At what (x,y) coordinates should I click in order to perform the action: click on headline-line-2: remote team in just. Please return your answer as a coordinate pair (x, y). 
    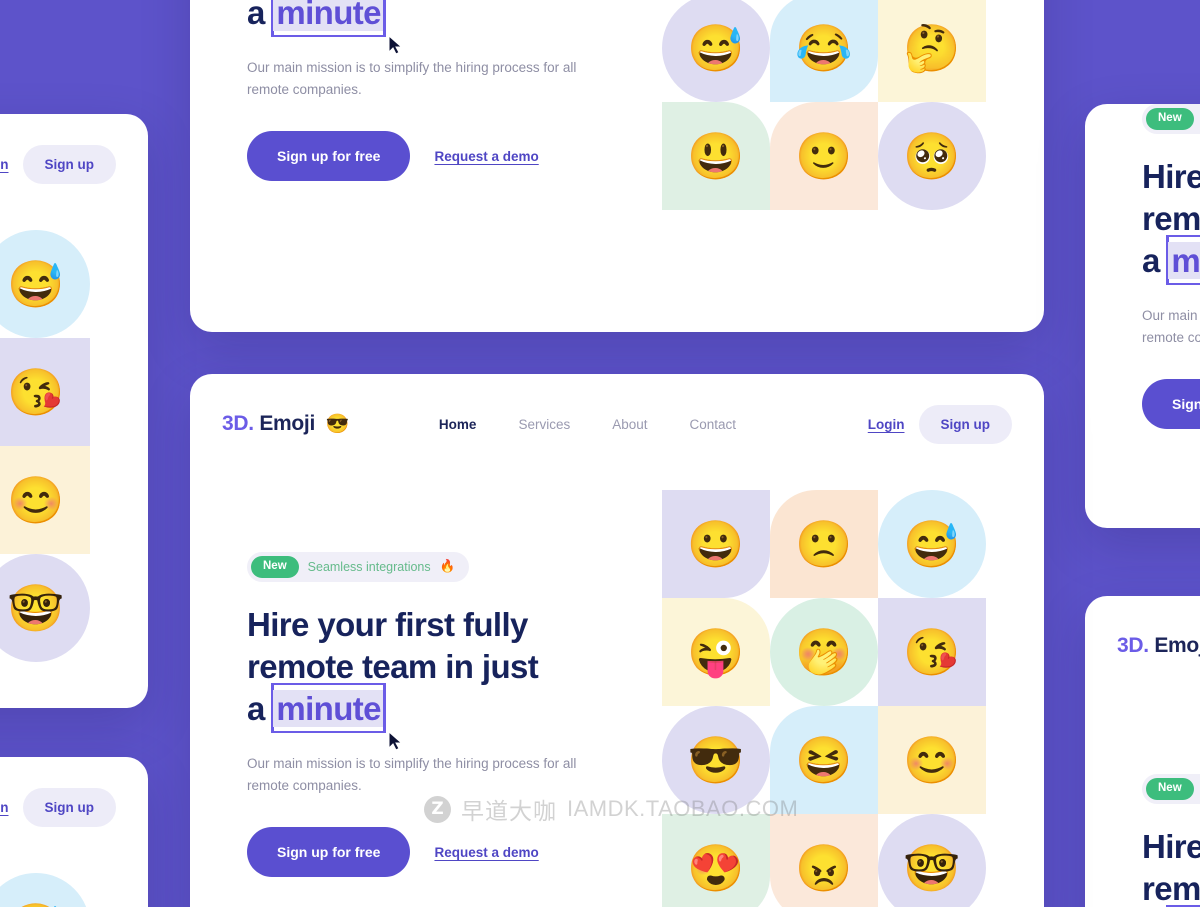
    Looking at the image, I should click on (1171, 888).